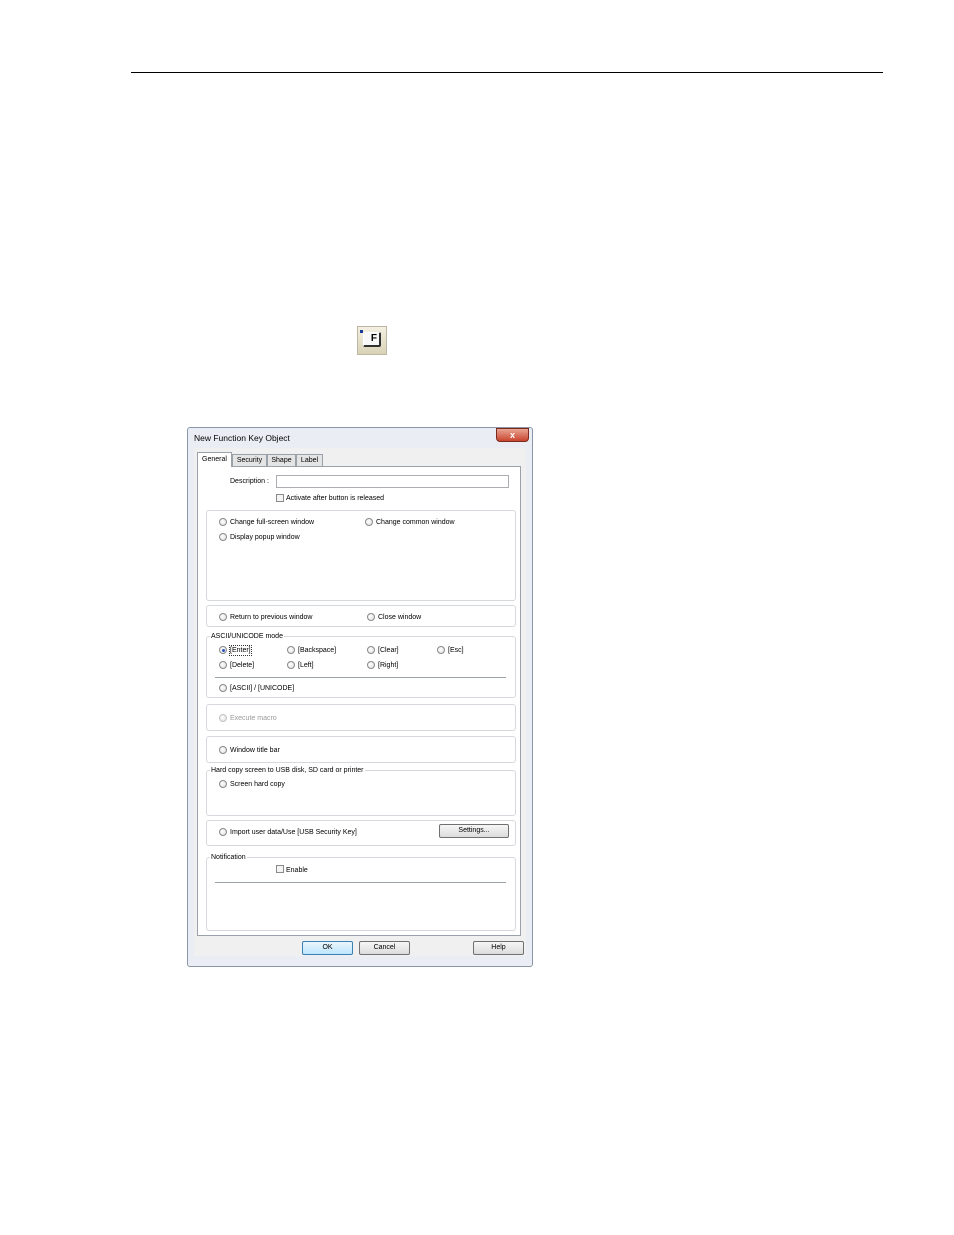 The height and width of the screenshot is (1235, 954). Describe the element at coordinates (223, 688) in the screenshot. I see `ascii-unicode-radio` at that location.